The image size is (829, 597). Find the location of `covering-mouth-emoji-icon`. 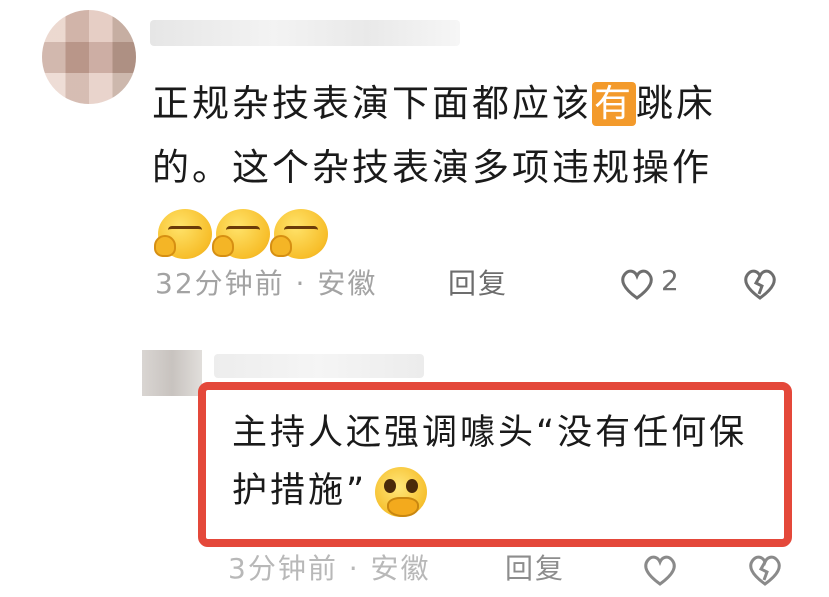

covering-mouth-emoji-icon is located at coordinates (401, 492).